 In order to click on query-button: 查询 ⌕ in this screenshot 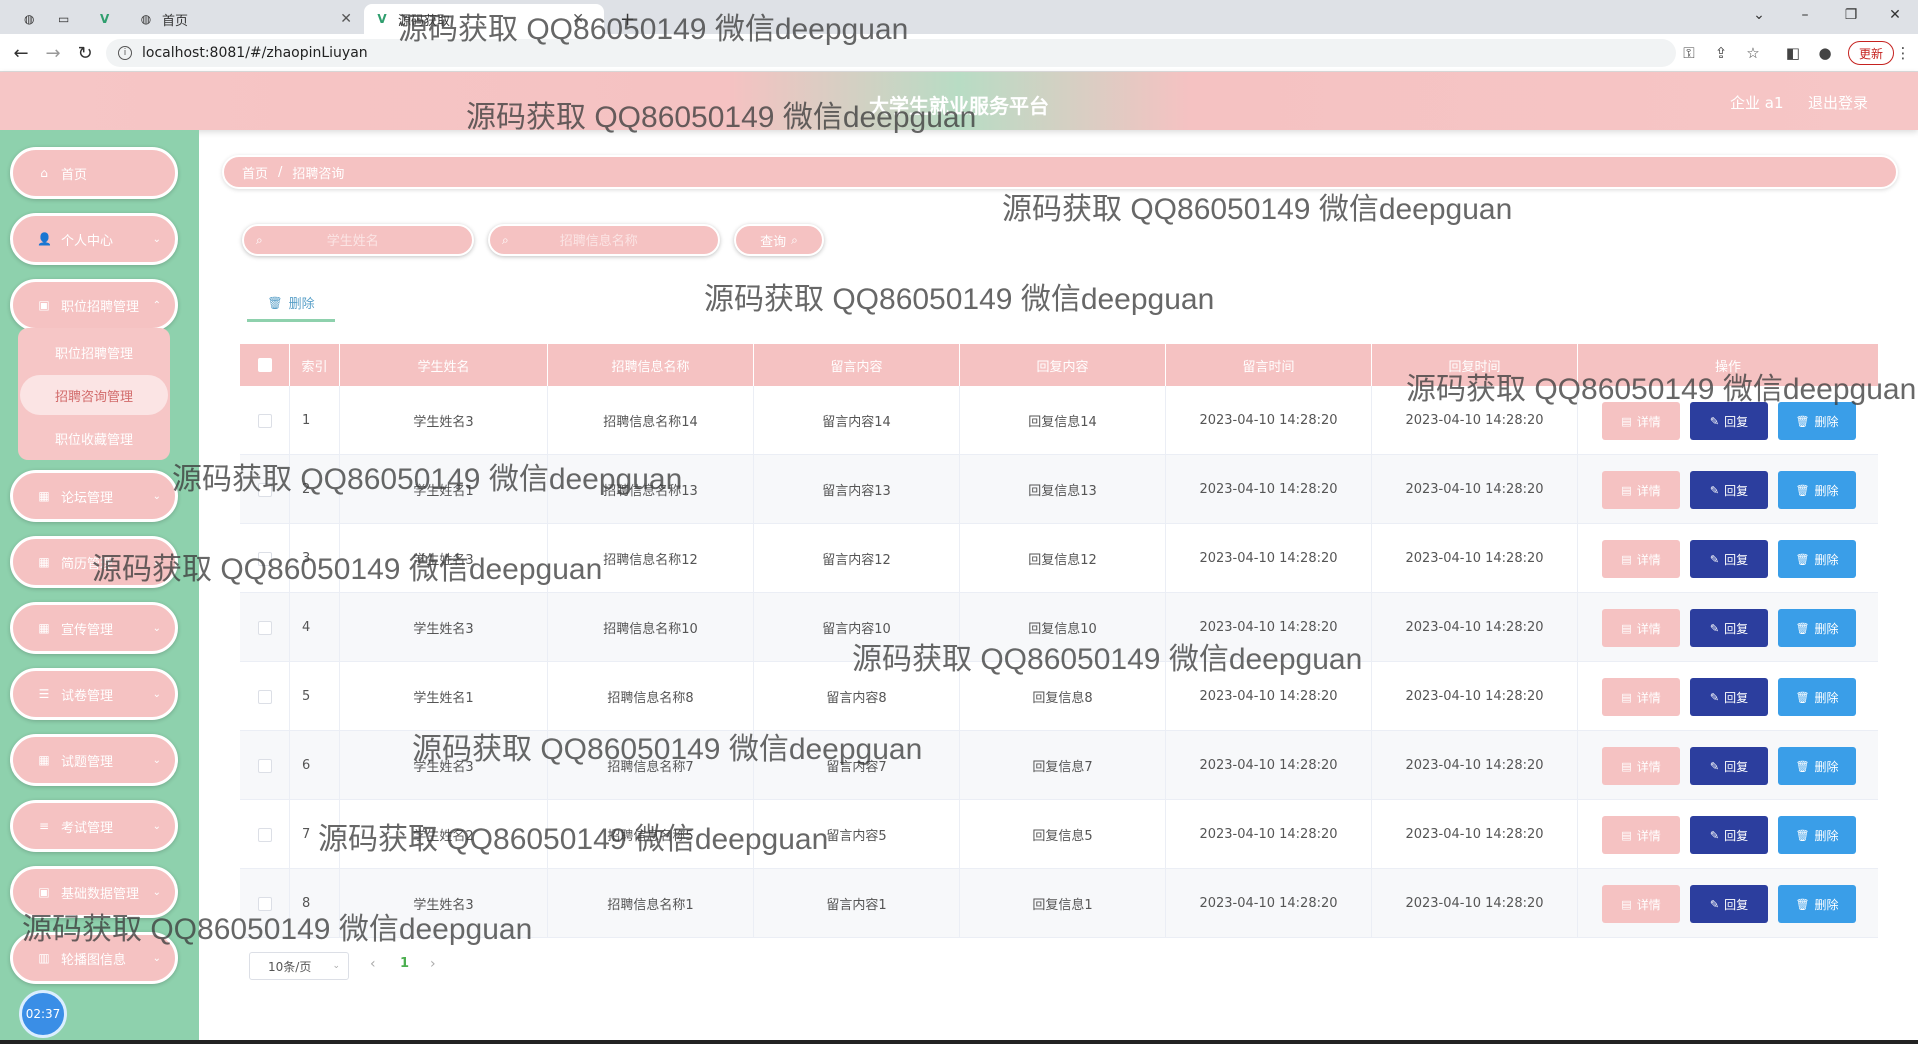, I will do `click(779, 240)`.